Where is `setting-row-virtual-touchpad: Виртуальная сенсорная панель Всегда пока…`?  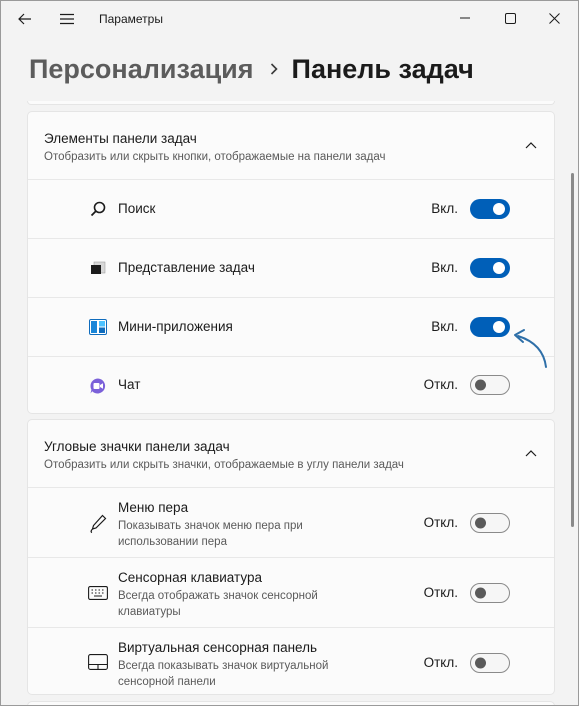 setting-row-virtual-touchpad: Виртуальная сенсорная панель Всегда пока… is located at coordinates (291, 662).